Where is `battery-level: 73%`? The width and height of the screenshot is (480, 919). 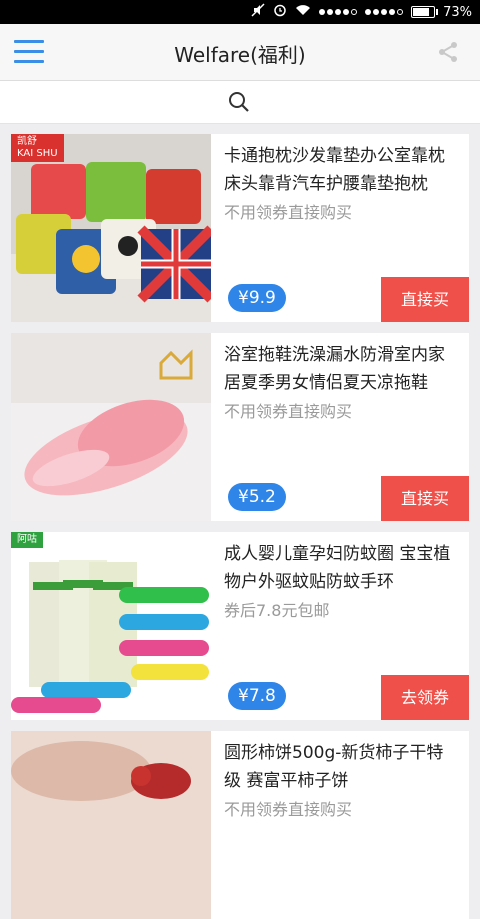
battery-level: 73% is located at coordinates (457, 12).